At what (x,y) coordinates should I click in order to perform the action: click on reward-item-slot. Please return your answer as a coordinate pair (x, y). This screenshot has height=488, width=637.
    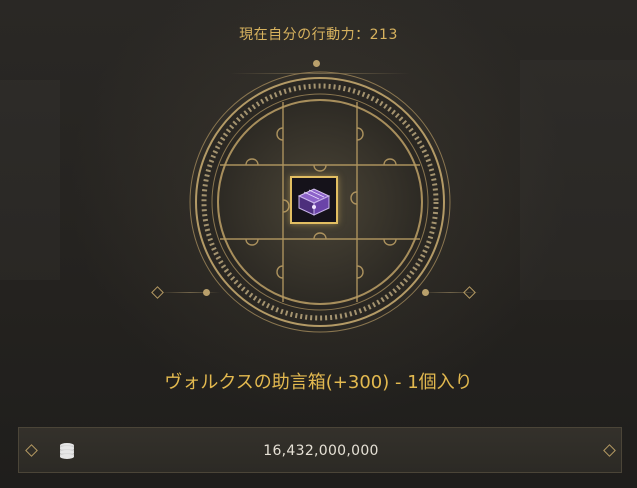
    Looking at the image, I should click on (314, 200).